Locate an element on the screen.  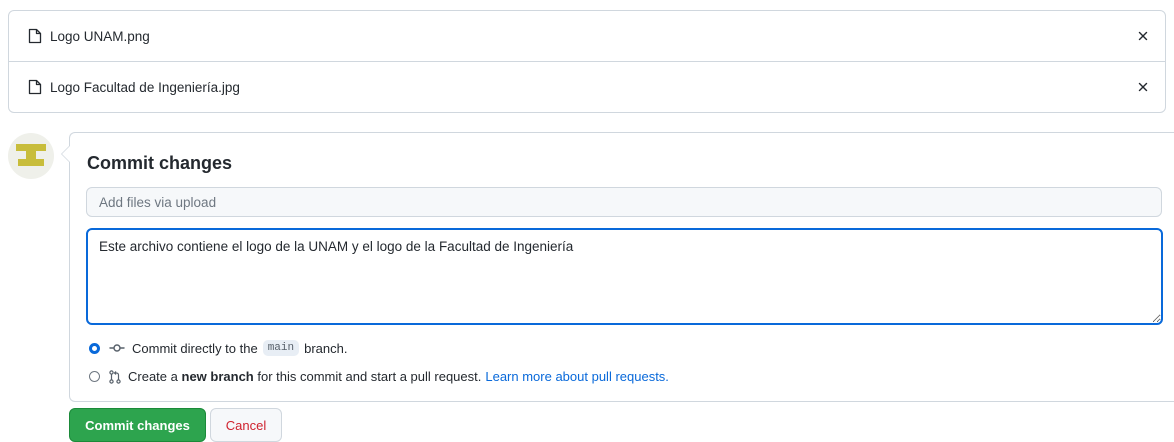
option-commit-direct: Commit directly to the main branch. is located at coordinates (218, 348).